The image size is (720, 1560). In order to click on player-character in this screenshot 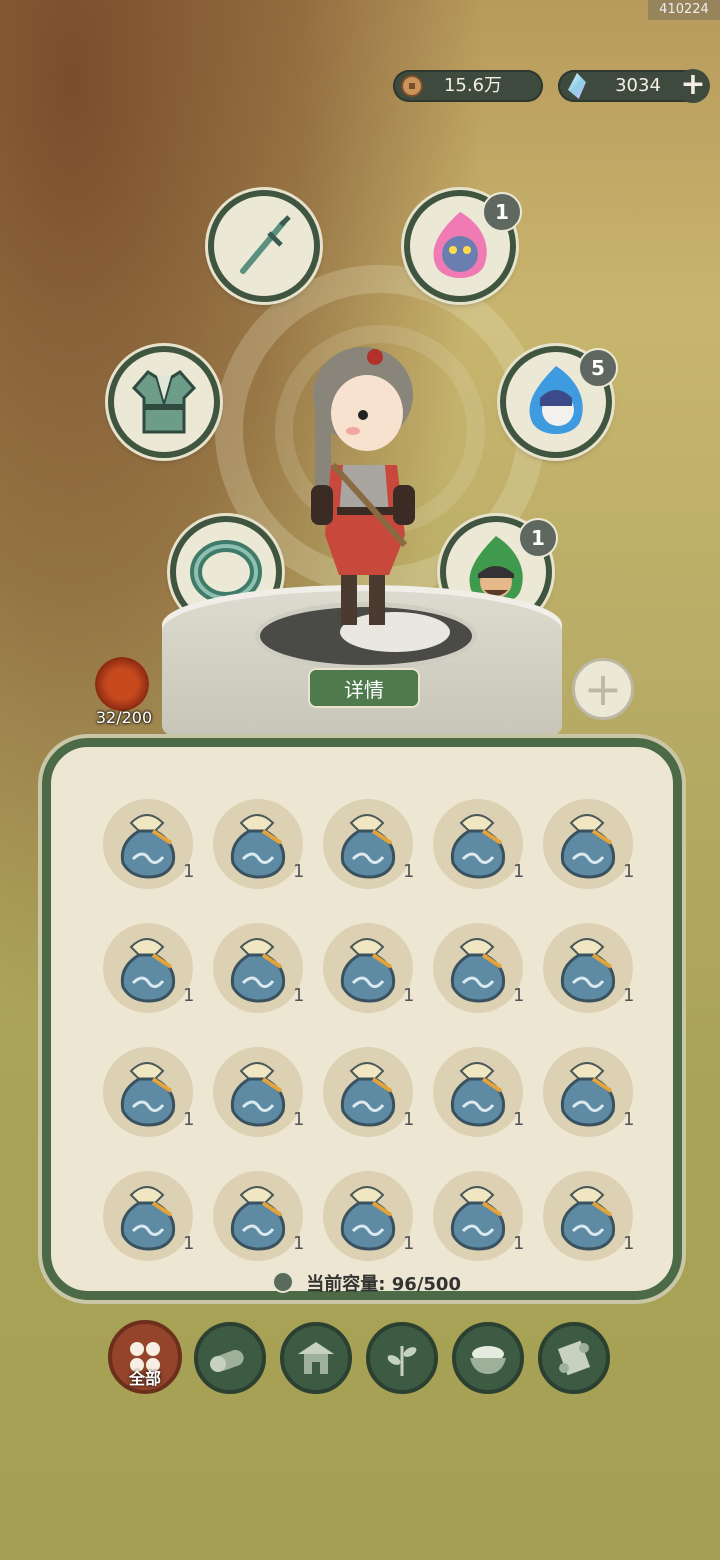, I will do `click(363, 485)`.